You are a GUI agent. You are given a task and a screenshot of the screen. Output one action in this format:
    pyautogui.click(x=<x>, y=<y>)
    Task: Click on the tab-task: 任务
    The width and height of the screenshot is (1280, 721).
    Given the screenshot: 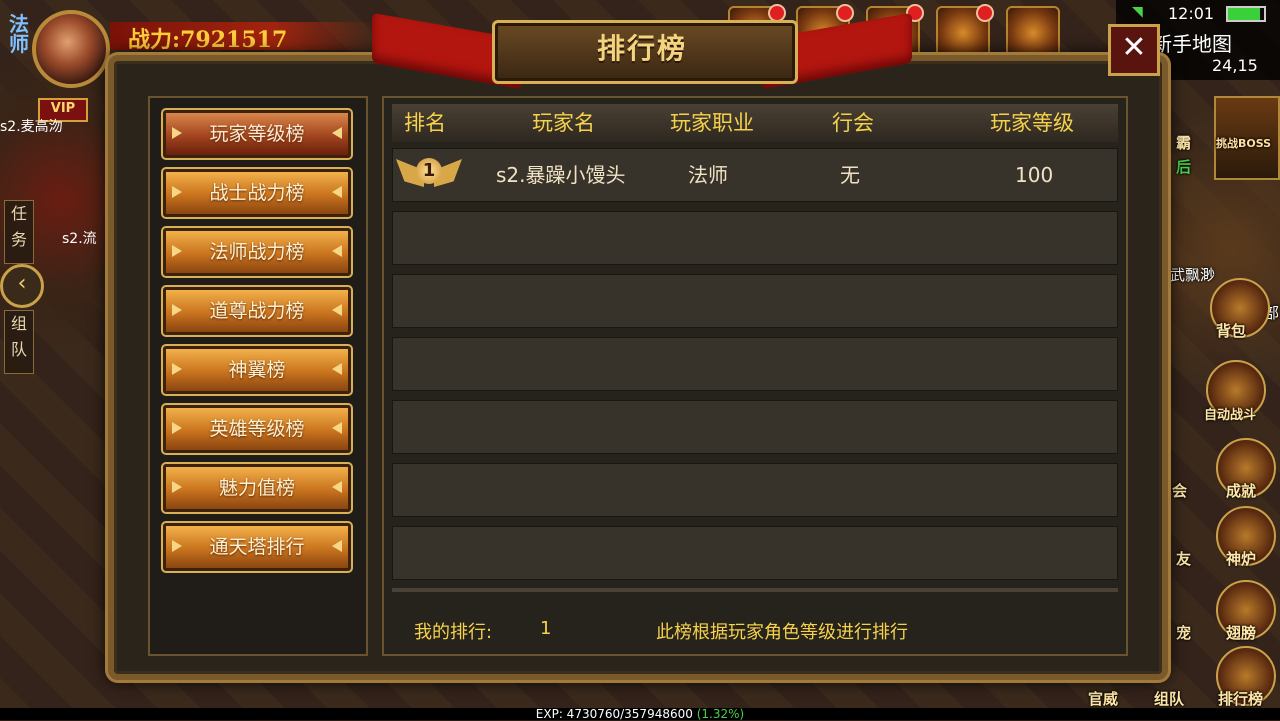 What is the action you would take?
    pyautogui.click(x=19, y=232)
    